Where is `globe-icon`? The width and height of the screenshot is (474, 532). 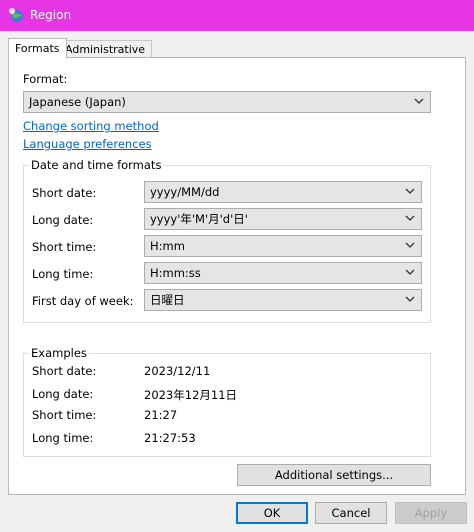 globe-icon is located at coordinates (16, 15).